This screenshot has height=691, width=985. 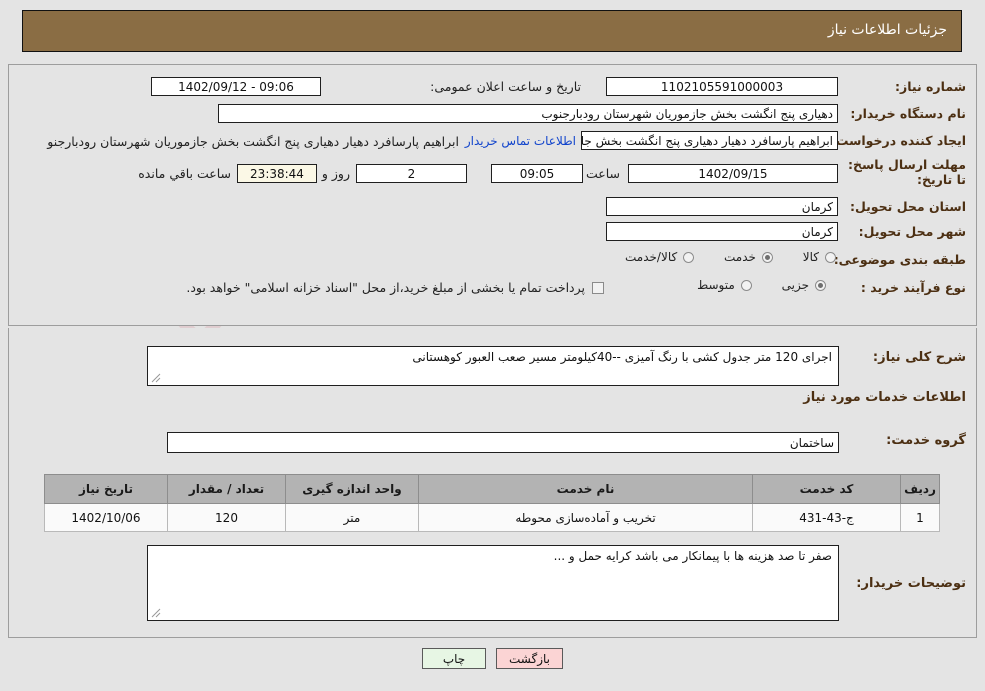 I want to click on print-button: چاپ, so click(x=454, y=658).